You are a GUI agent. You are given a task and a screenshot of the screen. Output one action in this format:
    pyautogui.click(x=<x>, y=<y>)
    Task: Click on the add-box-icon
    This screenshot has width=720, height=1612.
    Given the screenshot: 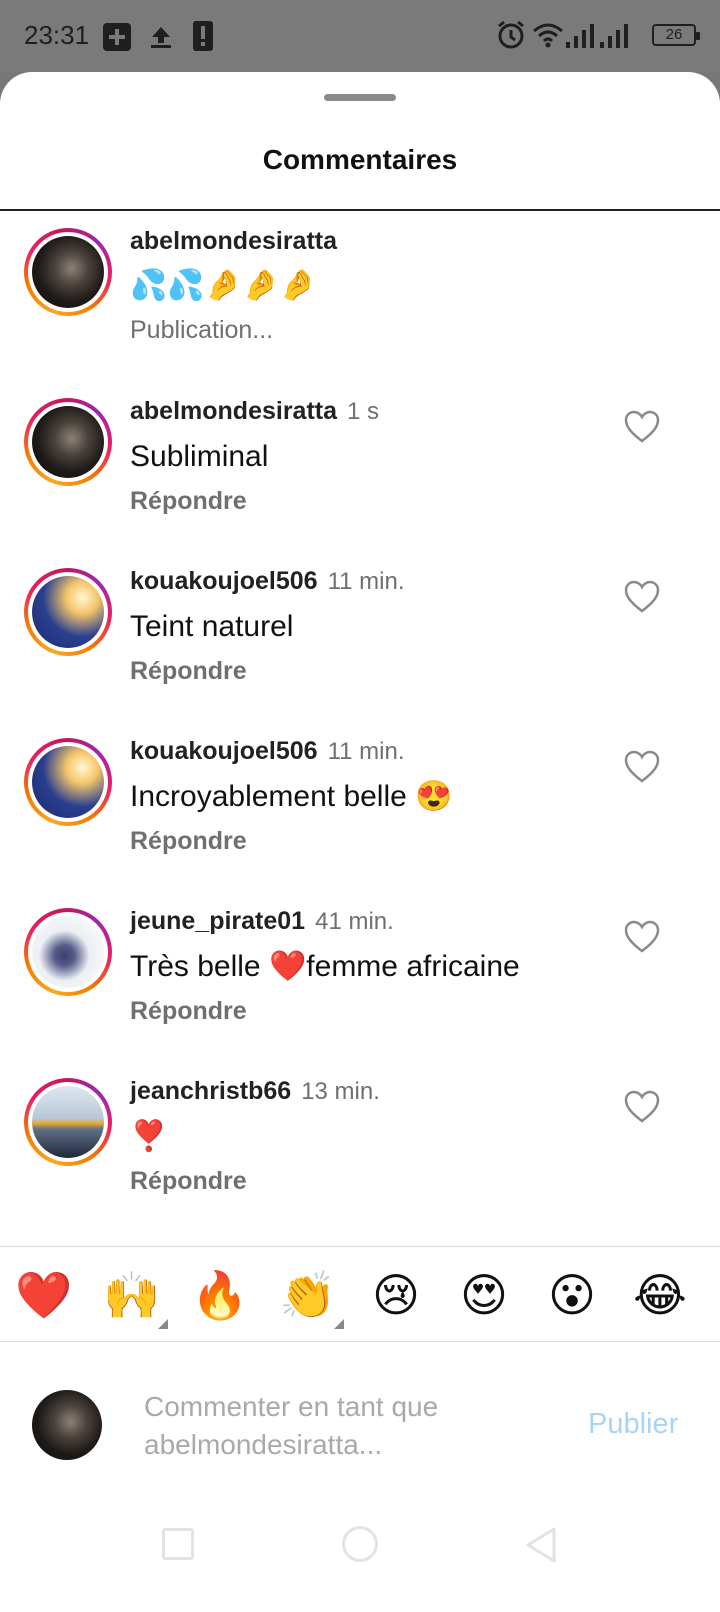 What is the action you would take?
    pyautogui.click(x=117, y=39)
    